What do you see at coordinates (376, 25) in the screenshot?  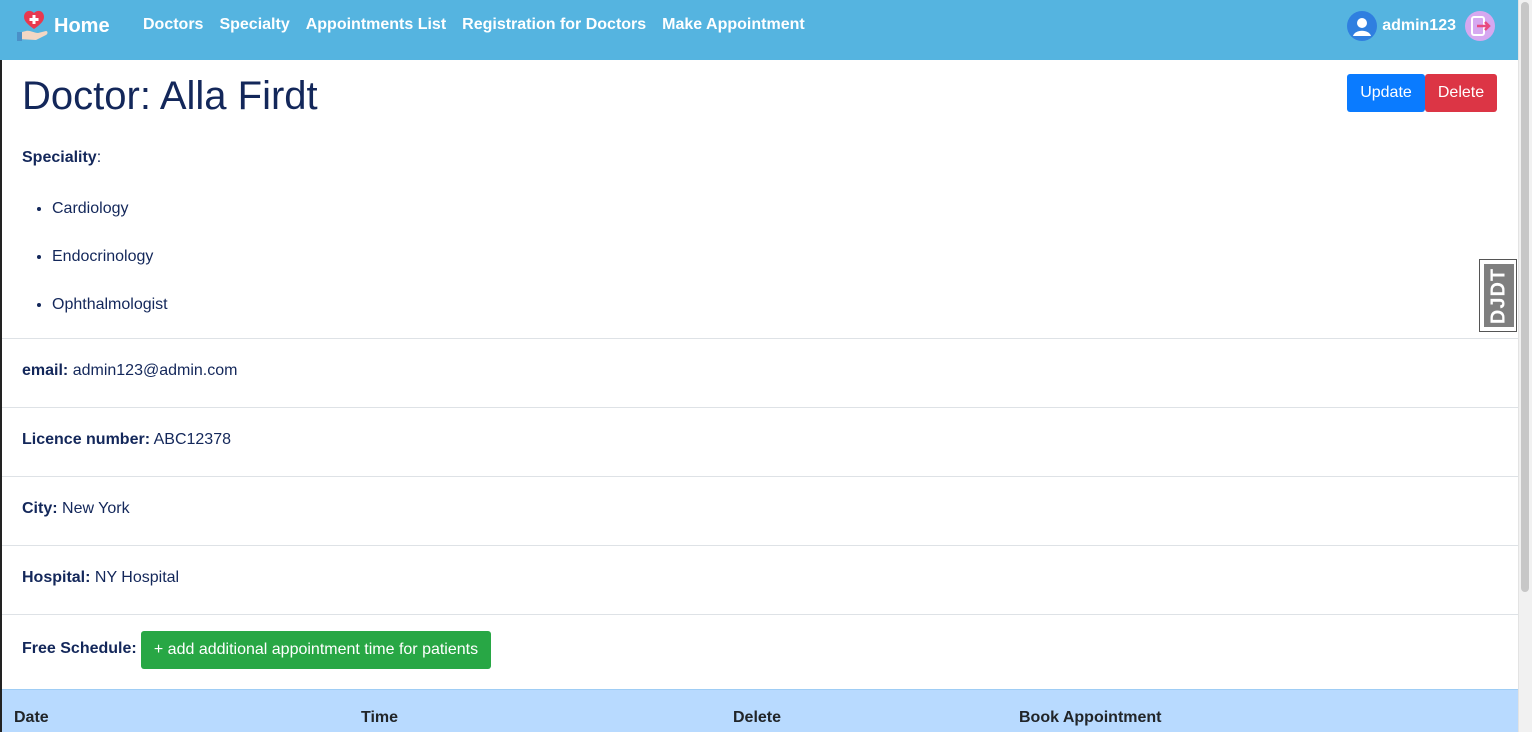 I see `nav-link-appointments-list: Appointments List` at bounding box center [376, 25].